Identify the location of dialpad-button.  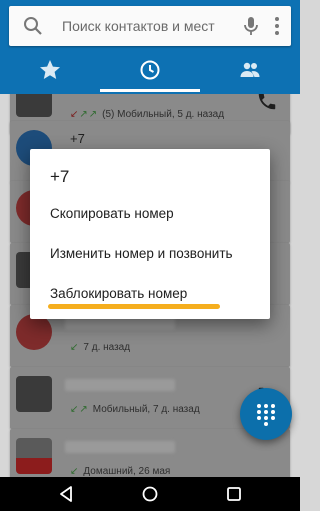
(266, 414).